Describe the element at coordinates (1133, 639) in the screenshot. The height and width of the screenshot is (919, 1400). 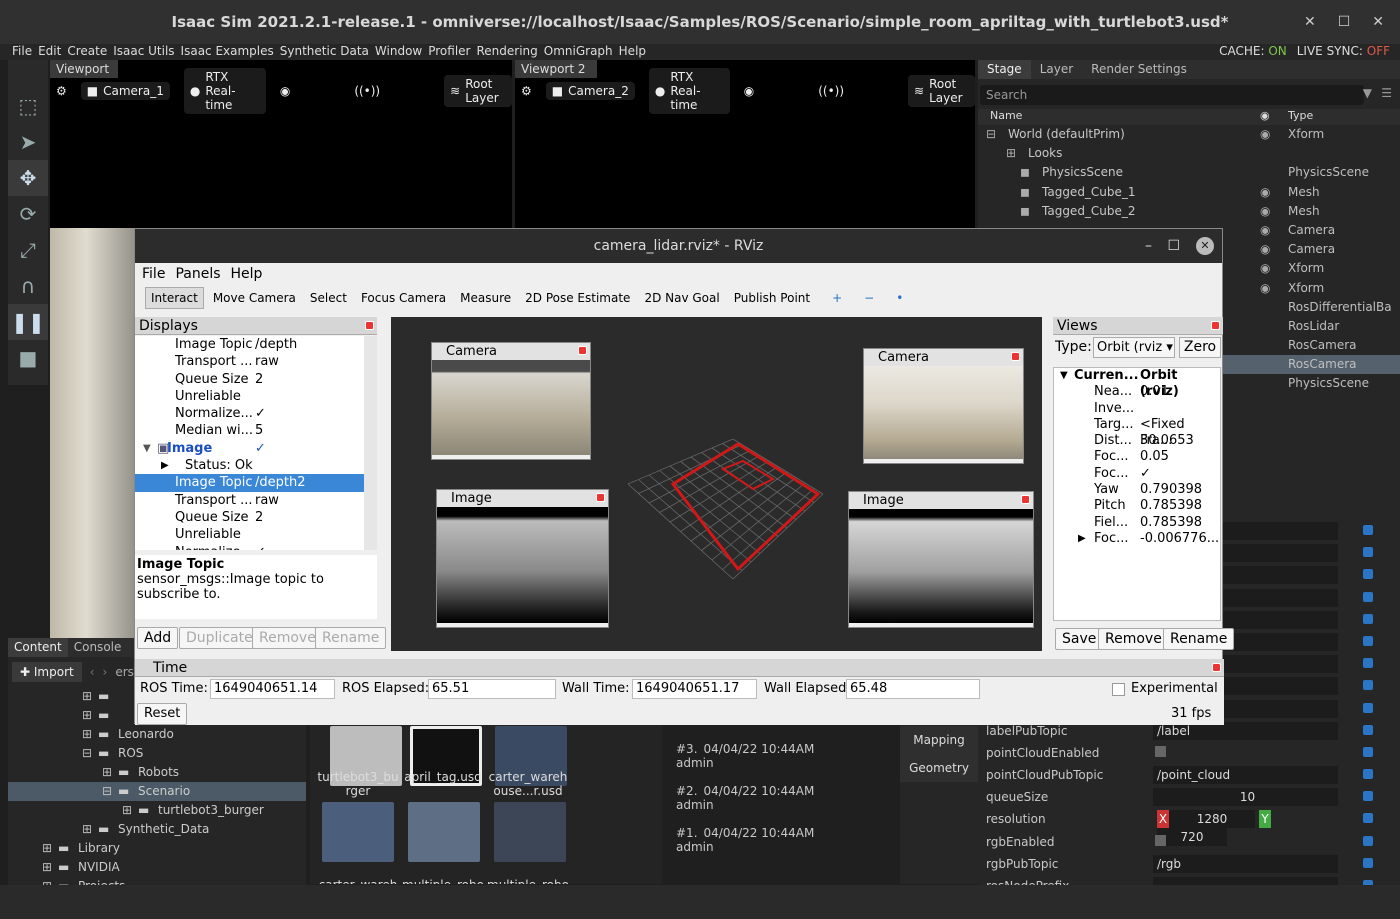
I see `remove-button: Remove` at that location.